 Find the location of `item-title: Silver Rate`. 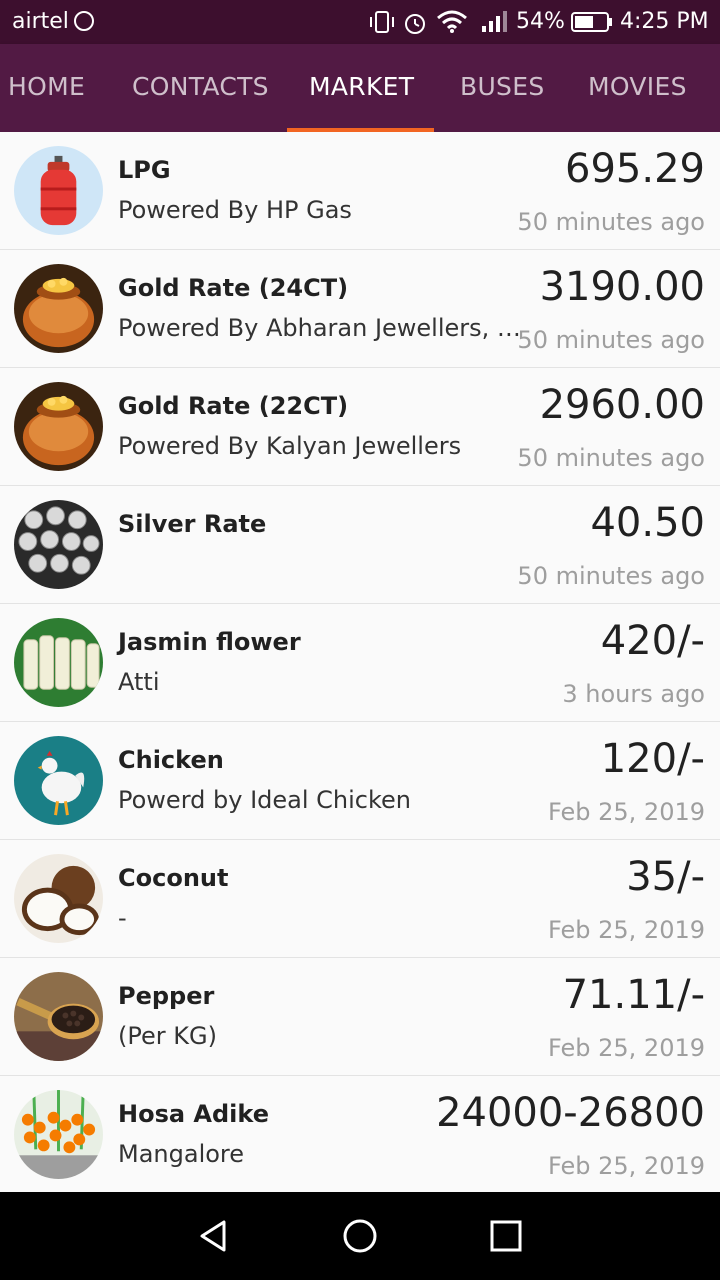

item-title: Silver Rate is located at coordinates (192, 524).